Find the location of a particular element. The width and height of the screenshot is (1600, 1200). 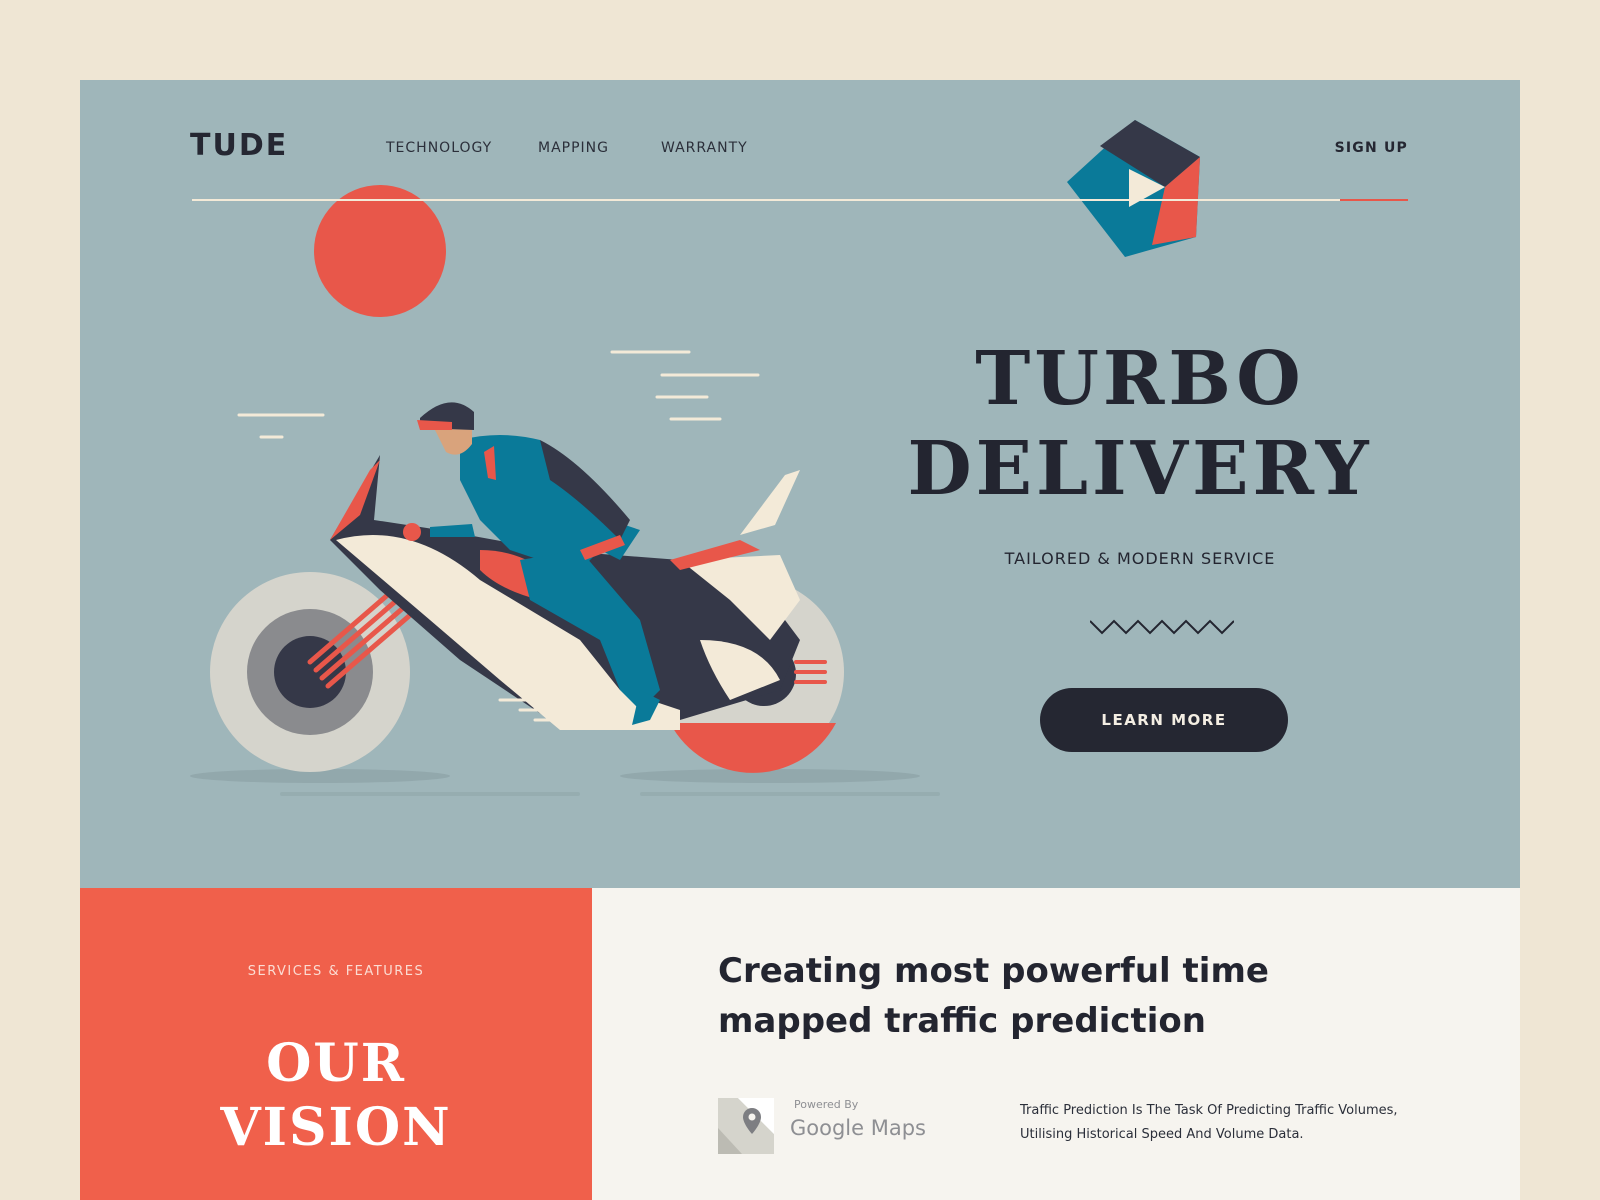

hero-title-line-2: DELIVERY is located at coordinates (1140, 469).